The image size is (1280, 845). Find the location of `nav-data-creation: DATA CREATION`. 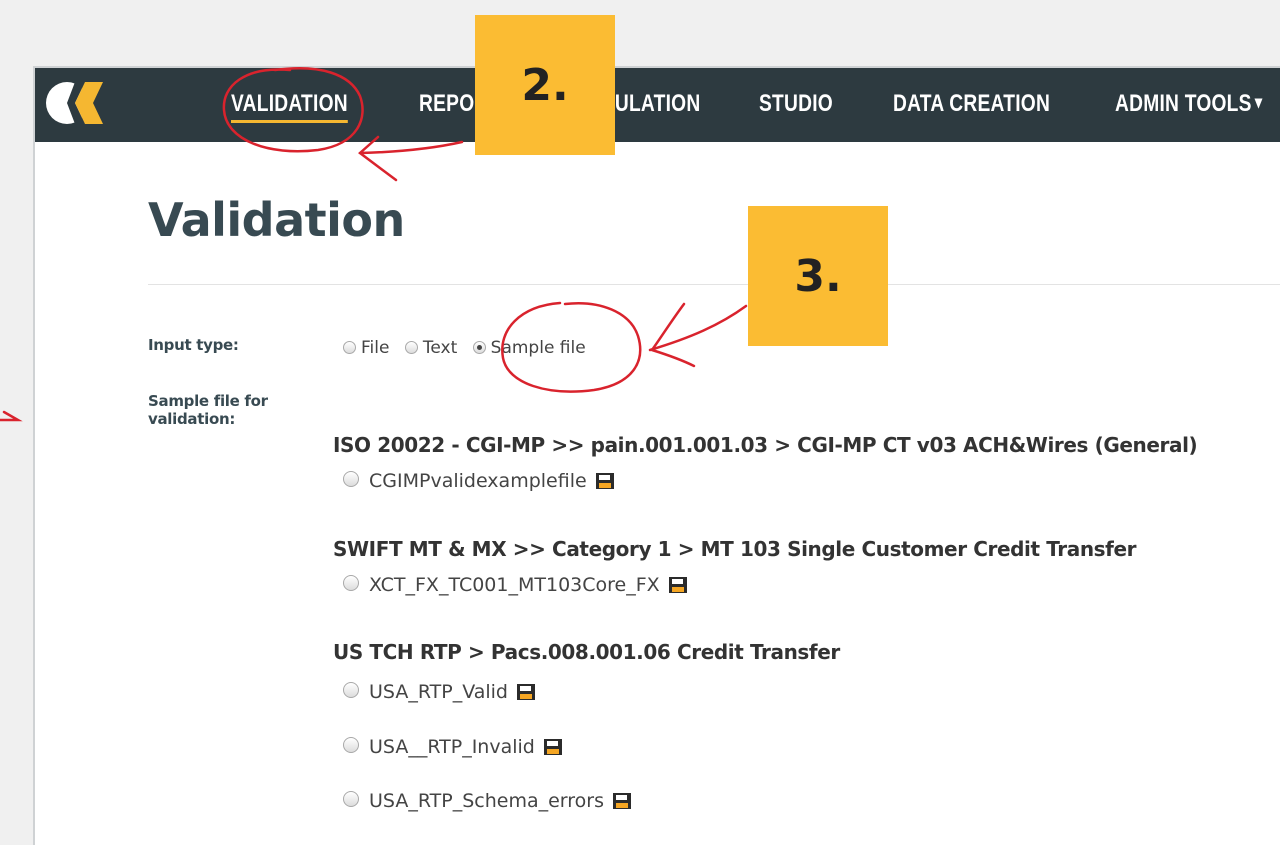

nav-data-creation: DATA CREATION is located at coordinates (971, 104).